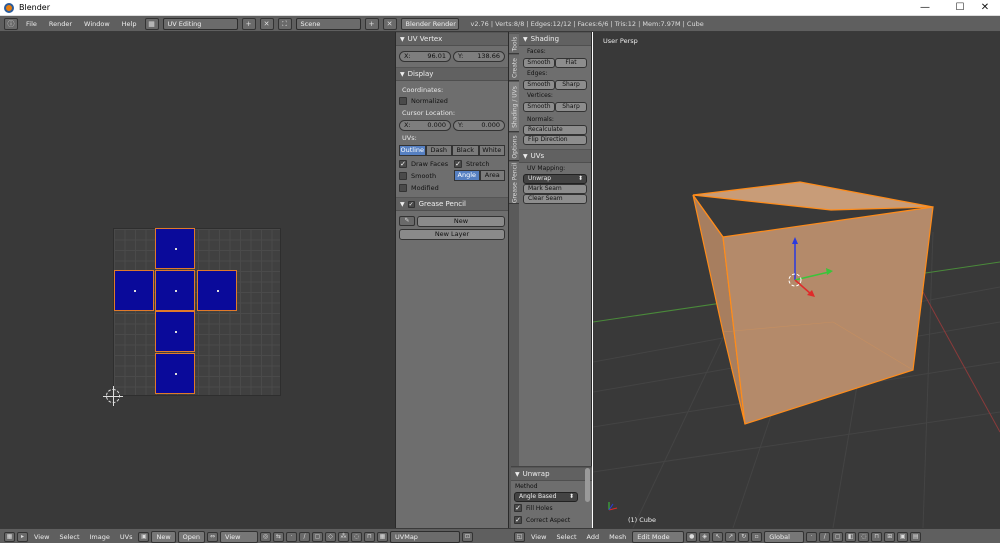  Describe the element at coordinates (555, 39) in the screenshot. I see `shading-panel-header: ▼ Shading` at that location.